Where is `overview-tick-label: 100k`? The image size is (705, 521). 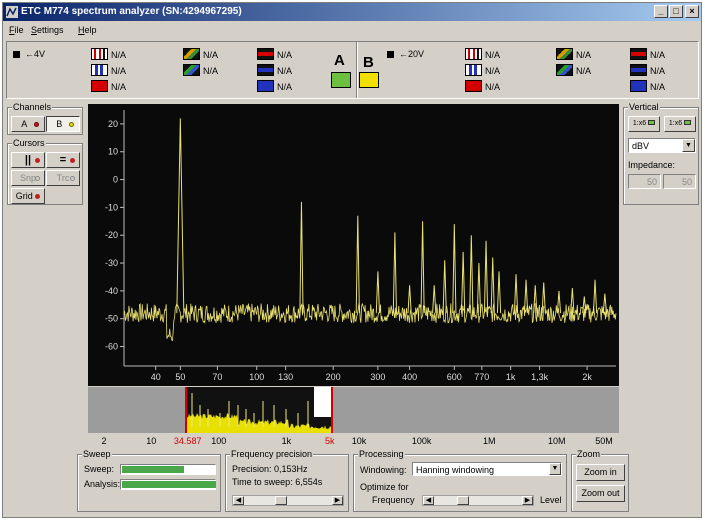
overview-tick-label: 100k is located at coordinates (422, 441).